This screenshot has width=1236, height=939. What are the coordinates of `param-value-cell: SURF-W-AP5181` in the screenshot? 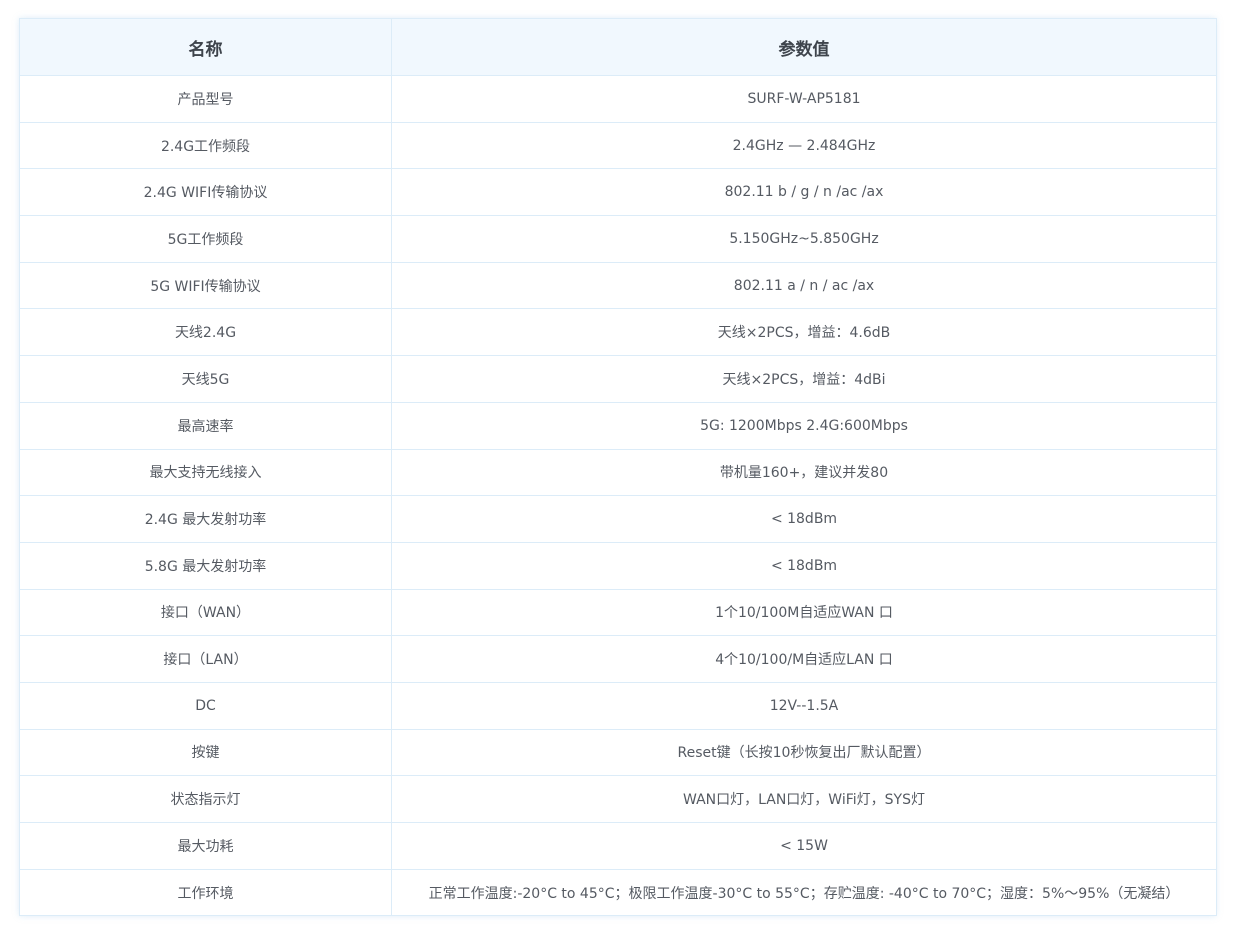 It's located at (804, 99).